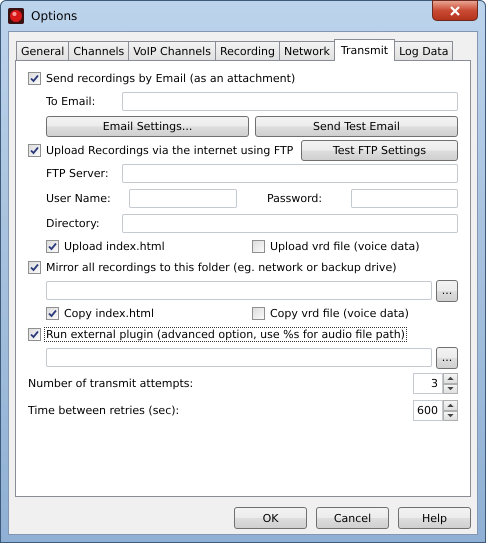 The image size is (486, 543). What do you see at coordinates (379, 150) in the screenshot?
I see `button: Test FTP Settings` at bounding box center [379, 150].